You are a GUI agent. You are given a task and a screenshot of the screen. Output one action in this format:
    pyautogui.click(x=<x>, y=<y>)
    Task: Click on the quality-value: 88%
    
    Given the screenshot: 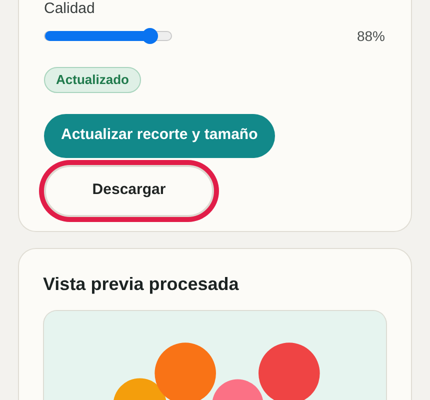 What is the action you would take?
    pyautogui.click(x=370, y=36)
    